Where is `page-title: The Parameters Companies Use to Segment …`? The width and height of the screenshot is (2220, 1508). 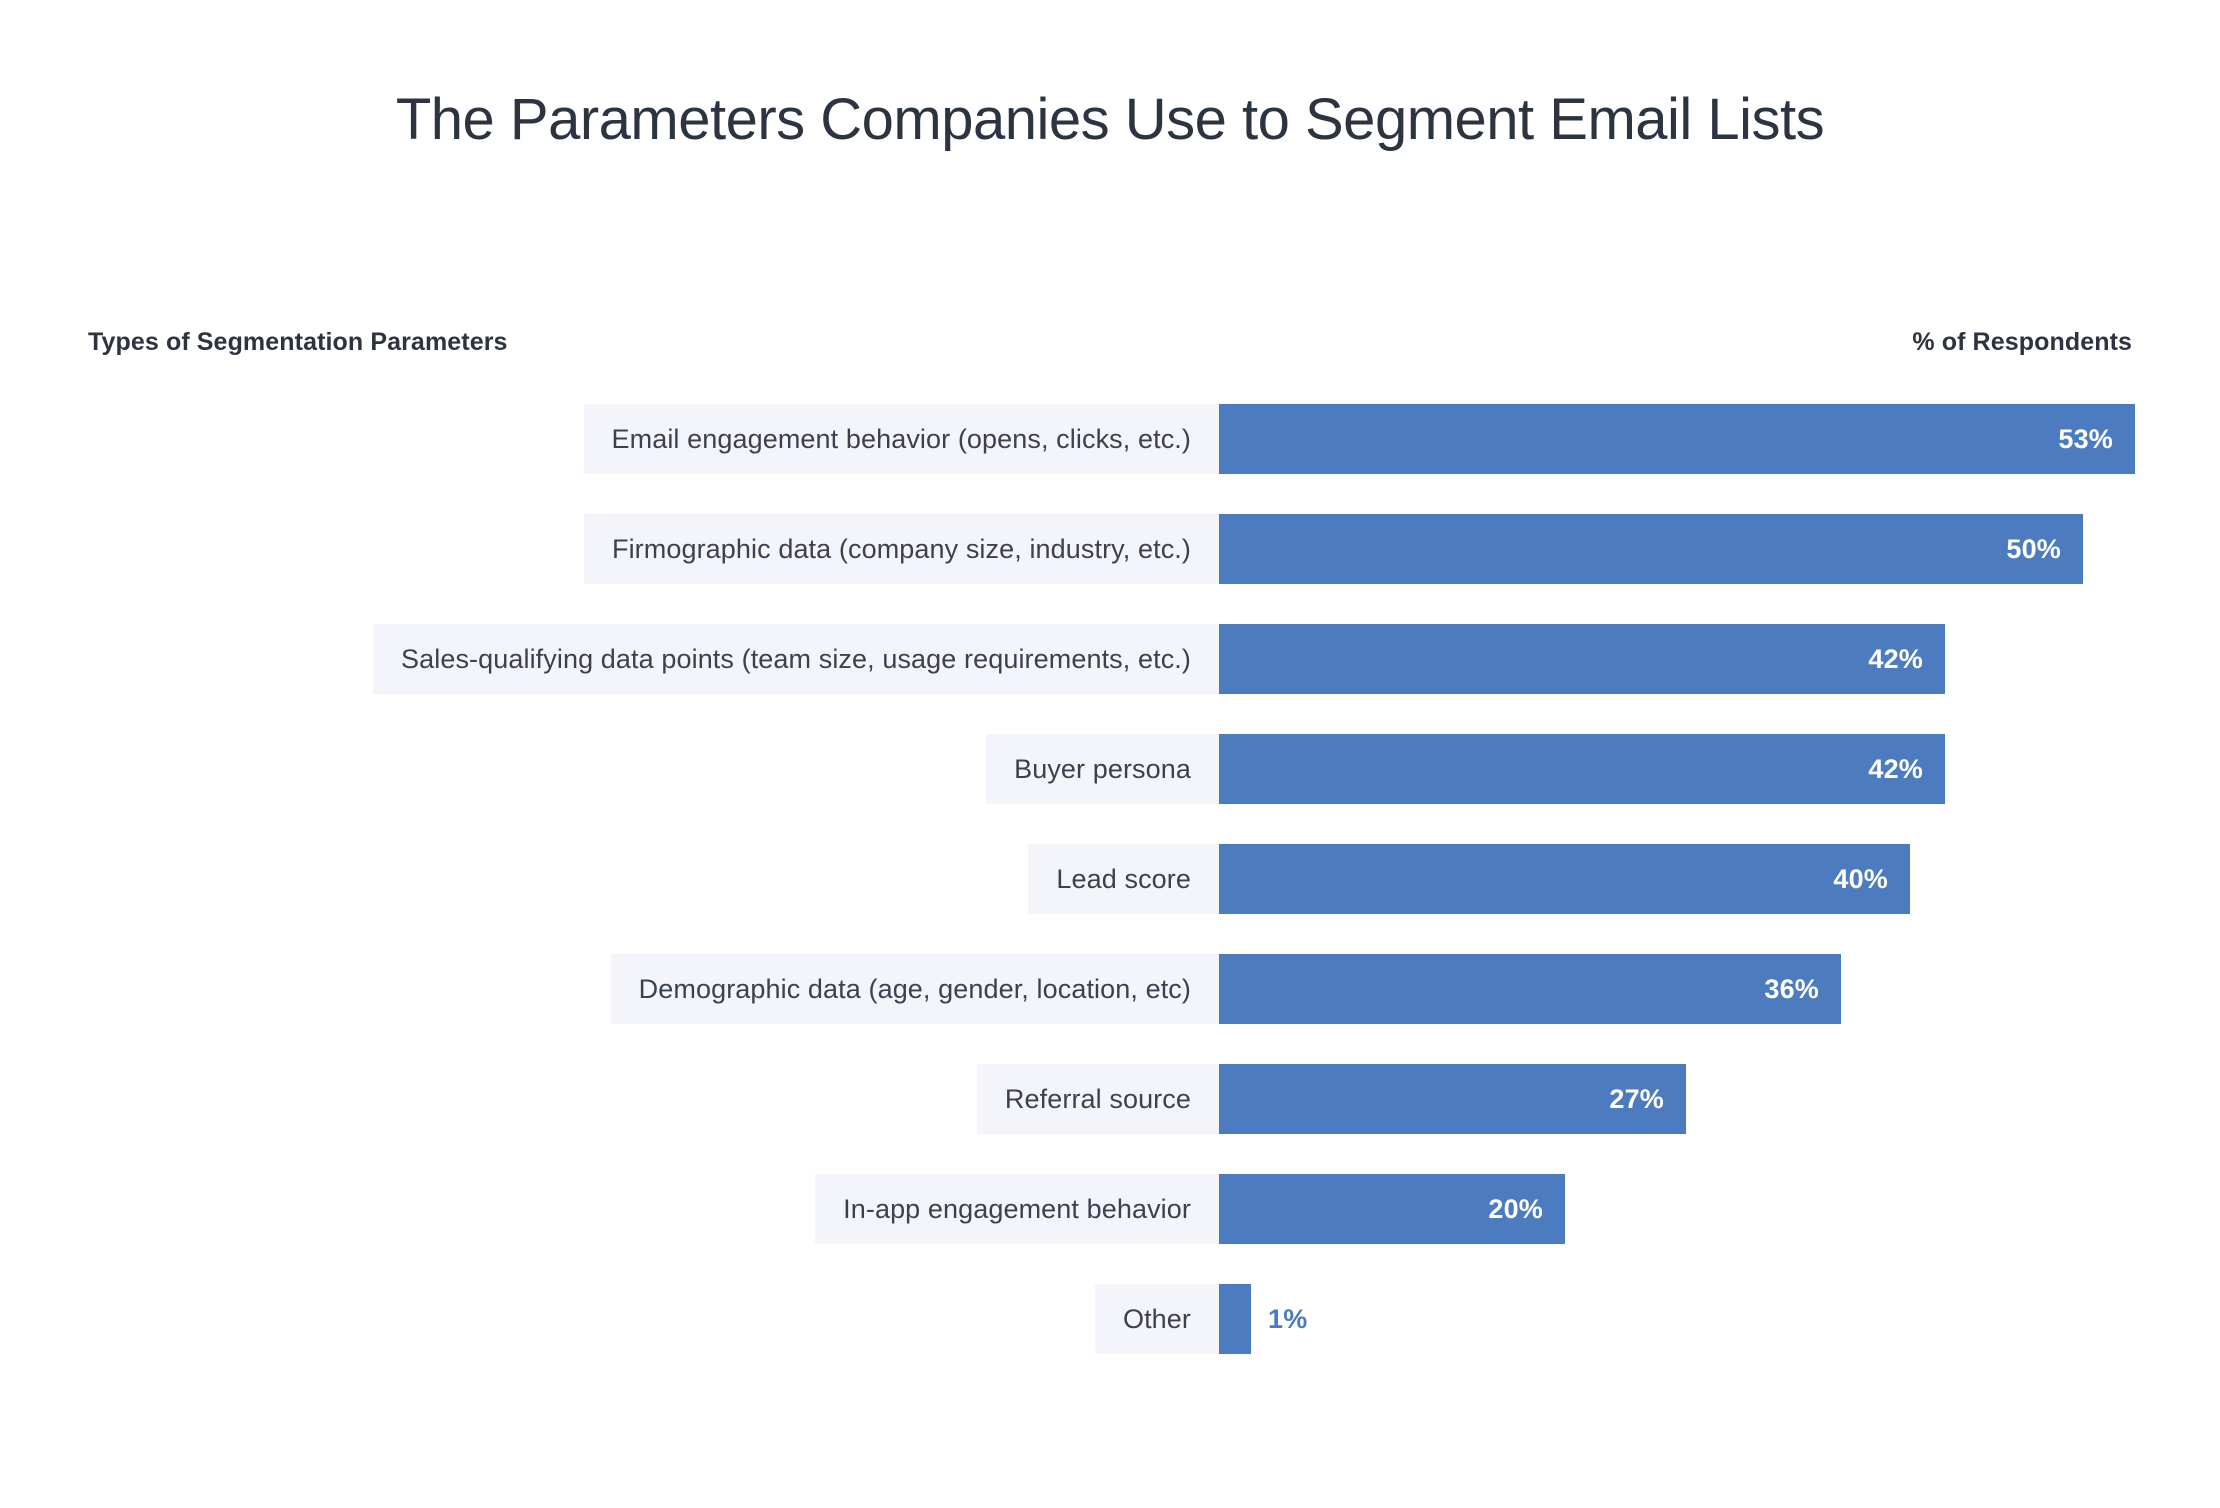
page-title: The Parameters Companies Use to Segment … is located at coordinates (1110, 119).